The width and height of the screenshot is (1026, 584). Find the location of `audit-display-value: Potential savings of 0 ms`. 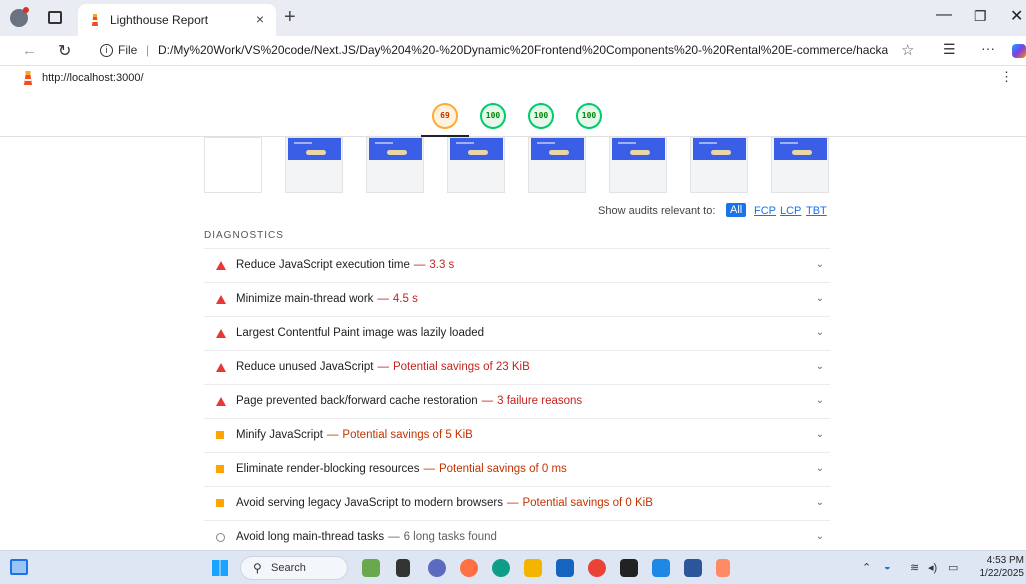

audit-display-value: Potential savings of 0 ms is located at coordinates (502, 469).